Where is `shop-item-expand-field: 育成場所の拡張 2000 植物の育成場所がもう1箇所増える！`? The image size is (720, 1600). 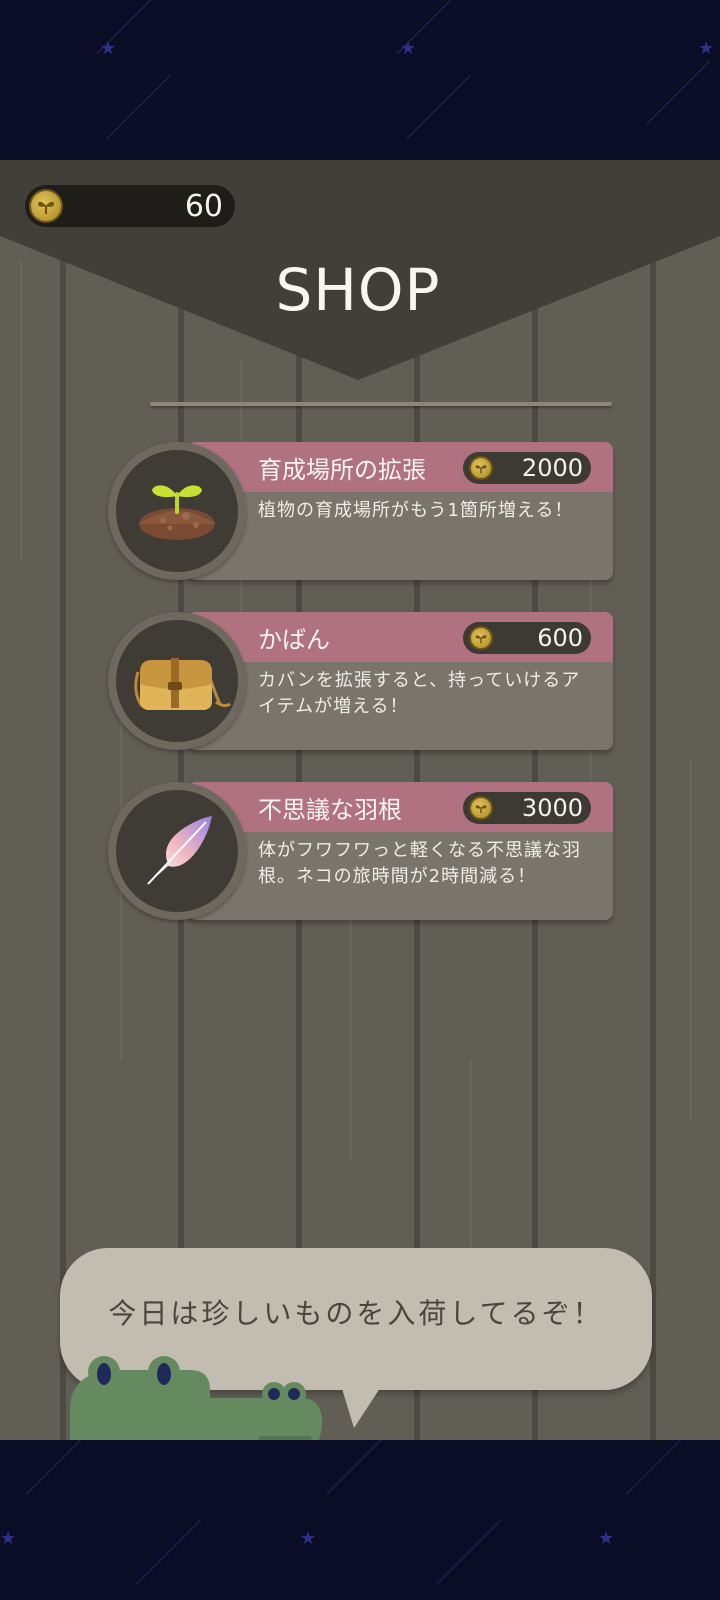
shop-item-expand-field: 育成場所の拡張 2000 植物の育成場所がもう1箇所増える！ is located at coordinates (360, 511).